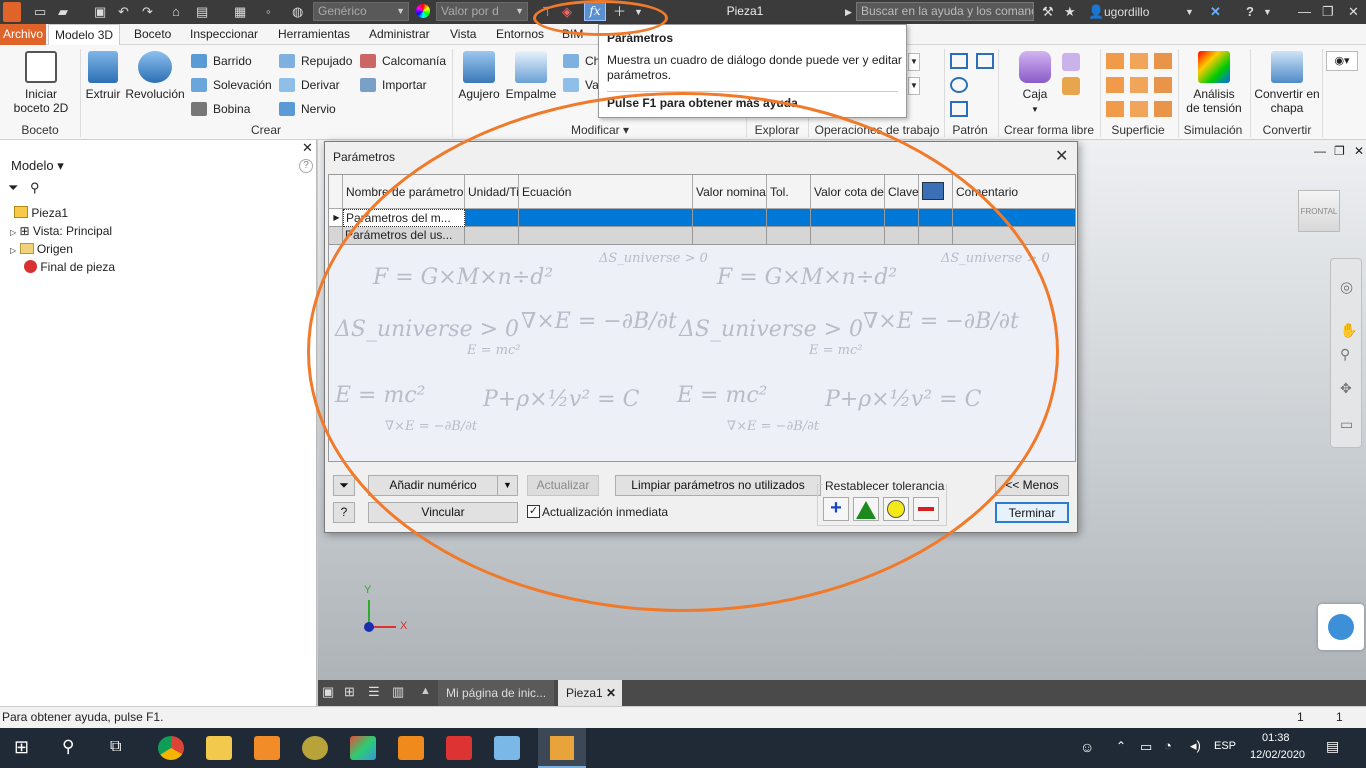 This screenshot has height=768, width=1366. I want to click on viewport-restore-icon: ❐, so click(1339, 151).